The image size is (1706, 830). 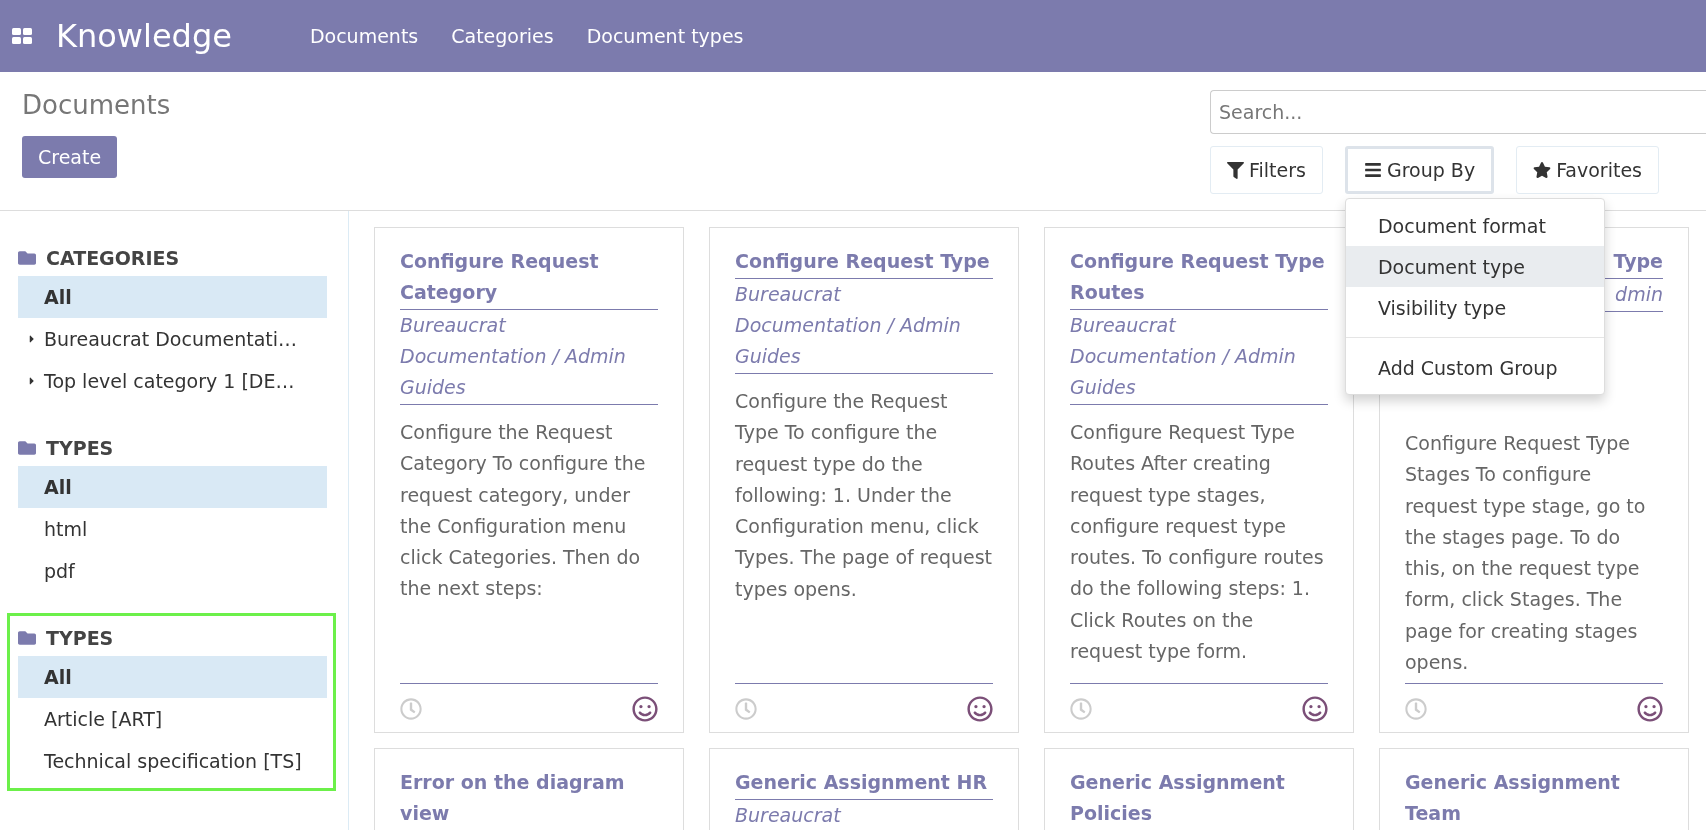 I want to click on section-heading: CATEGORIES, so click(x=113, y=258).